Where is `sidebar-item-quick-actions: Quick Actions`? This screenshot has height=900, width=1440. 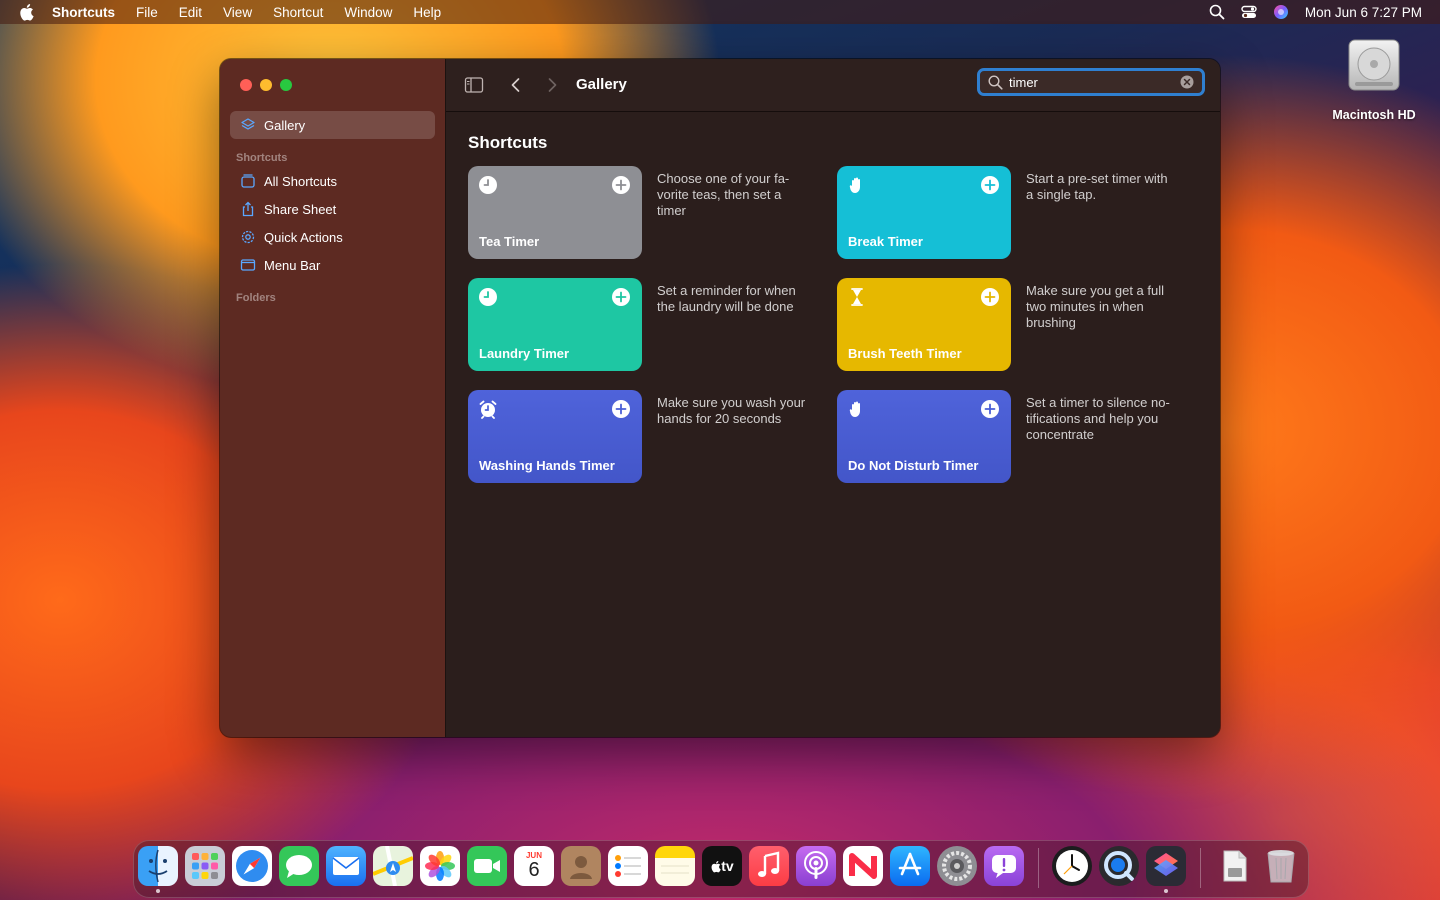 sidebar-item-quick-actions: Quick Actions is located at coordinates (332, 237).